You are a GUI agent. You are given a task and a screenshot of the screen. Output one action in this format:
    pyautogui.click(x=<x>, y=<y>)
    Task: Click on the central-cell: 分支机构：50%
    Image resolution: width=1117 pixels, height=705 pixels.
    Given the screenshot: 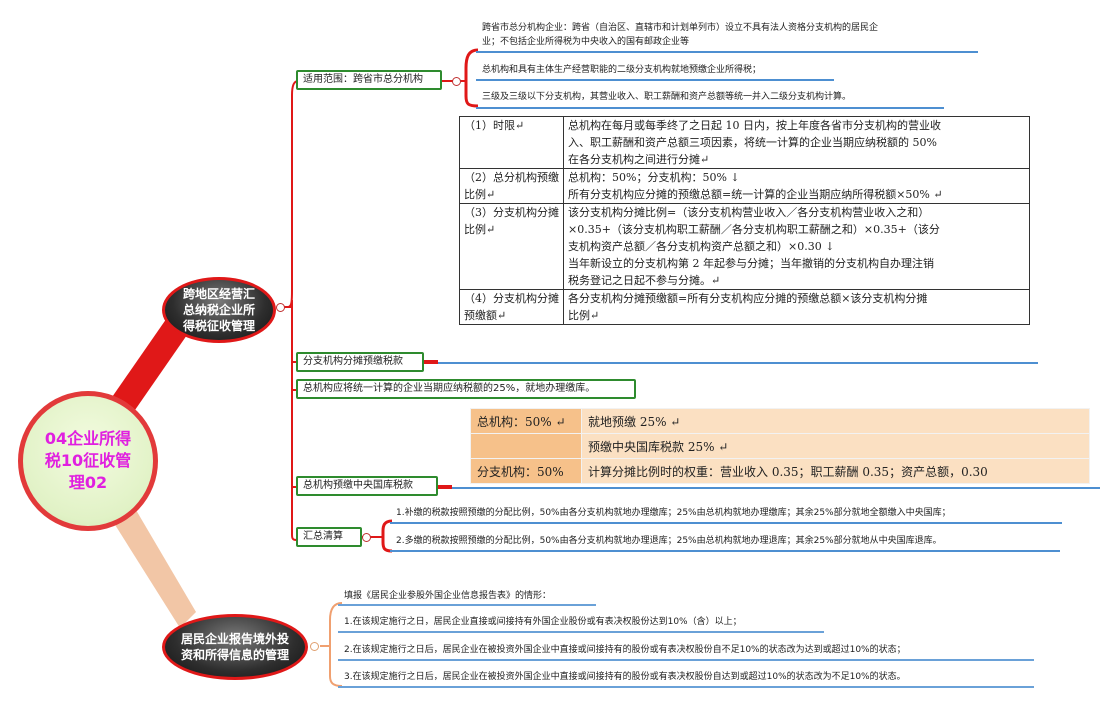 What is the action you would take?
    pyautogui.click(x=526, y=471)
    